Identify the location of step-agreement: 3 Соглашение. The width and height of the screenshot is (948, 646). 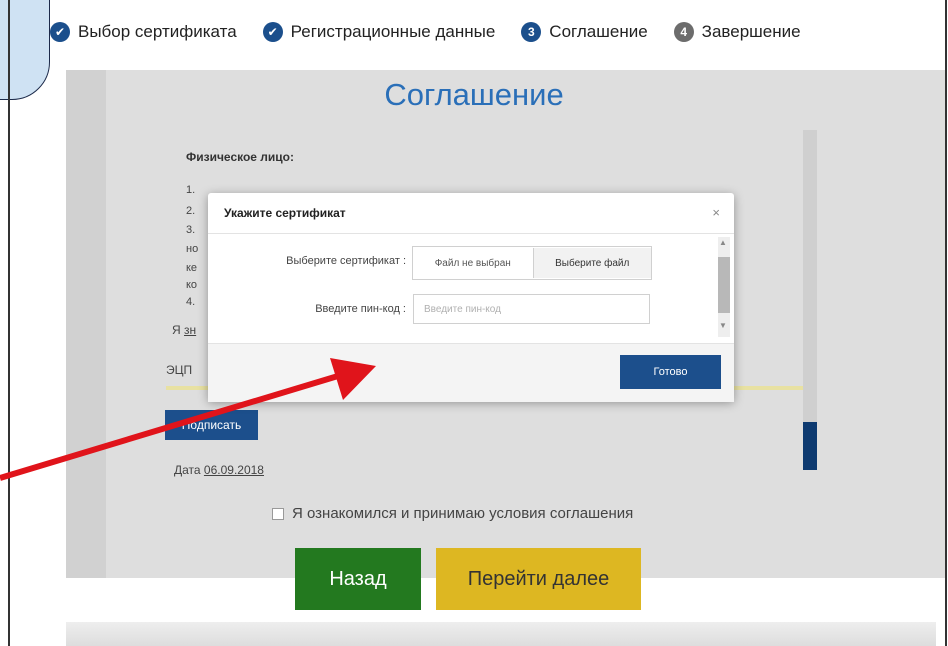
(584, 32).